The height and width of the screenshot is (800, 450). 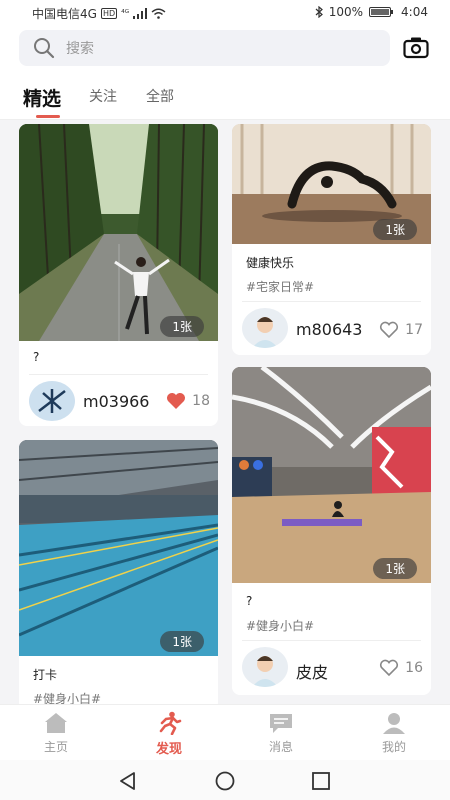 What do you see at coordinates (160, 96) in the screenshot?
I see `tab-all: 全部` at bounding box center [160, 96].